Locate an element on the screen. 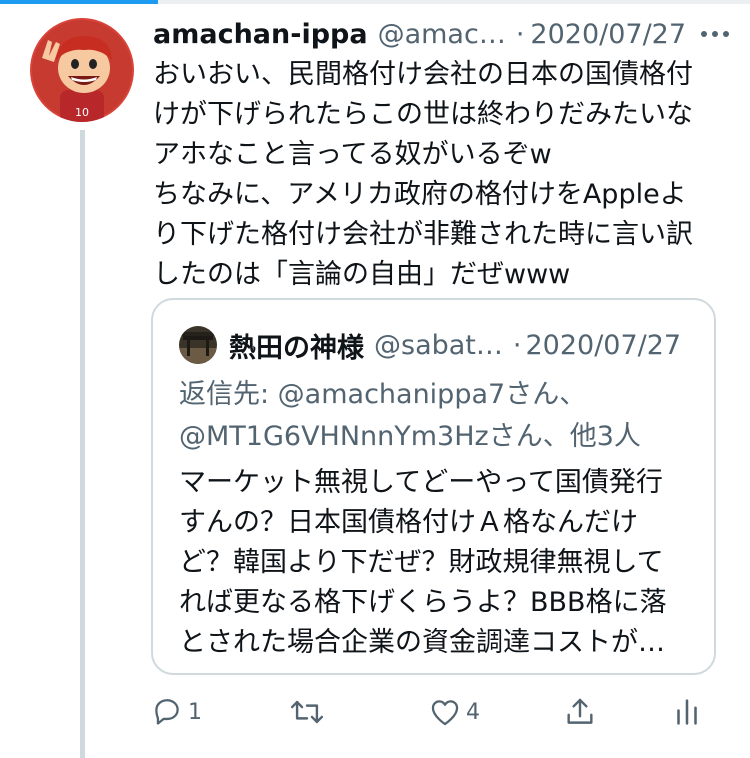 This screenshot has width=750, height=758. replying-to-line: 返信先: @amachanippa7さん、 is located at coordinates (383, 394).